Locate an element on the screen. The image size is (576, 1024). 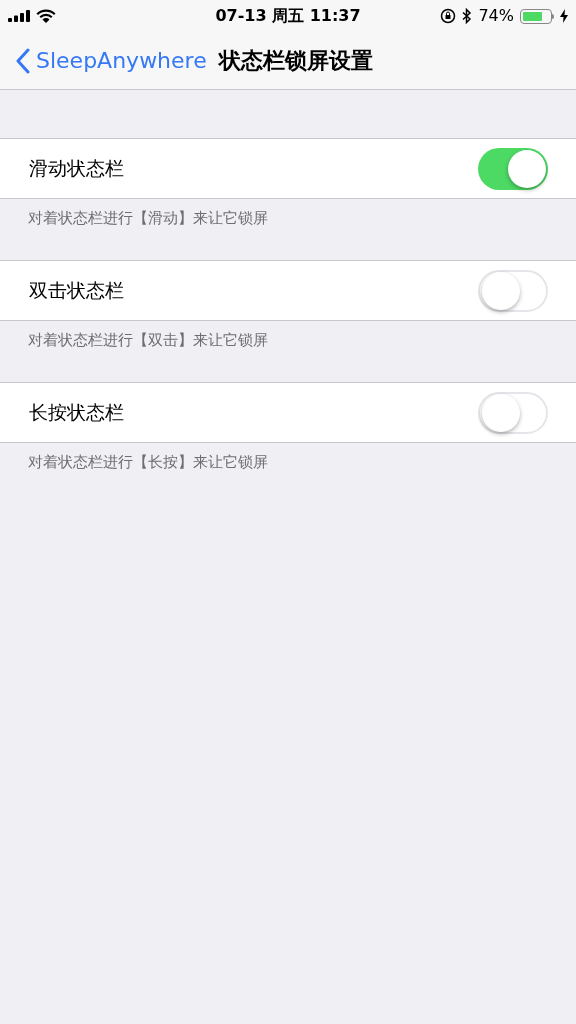
setting-footer: 对着状态栏进行【长按】来让它锁屏 is located at coordinates (288, 473).